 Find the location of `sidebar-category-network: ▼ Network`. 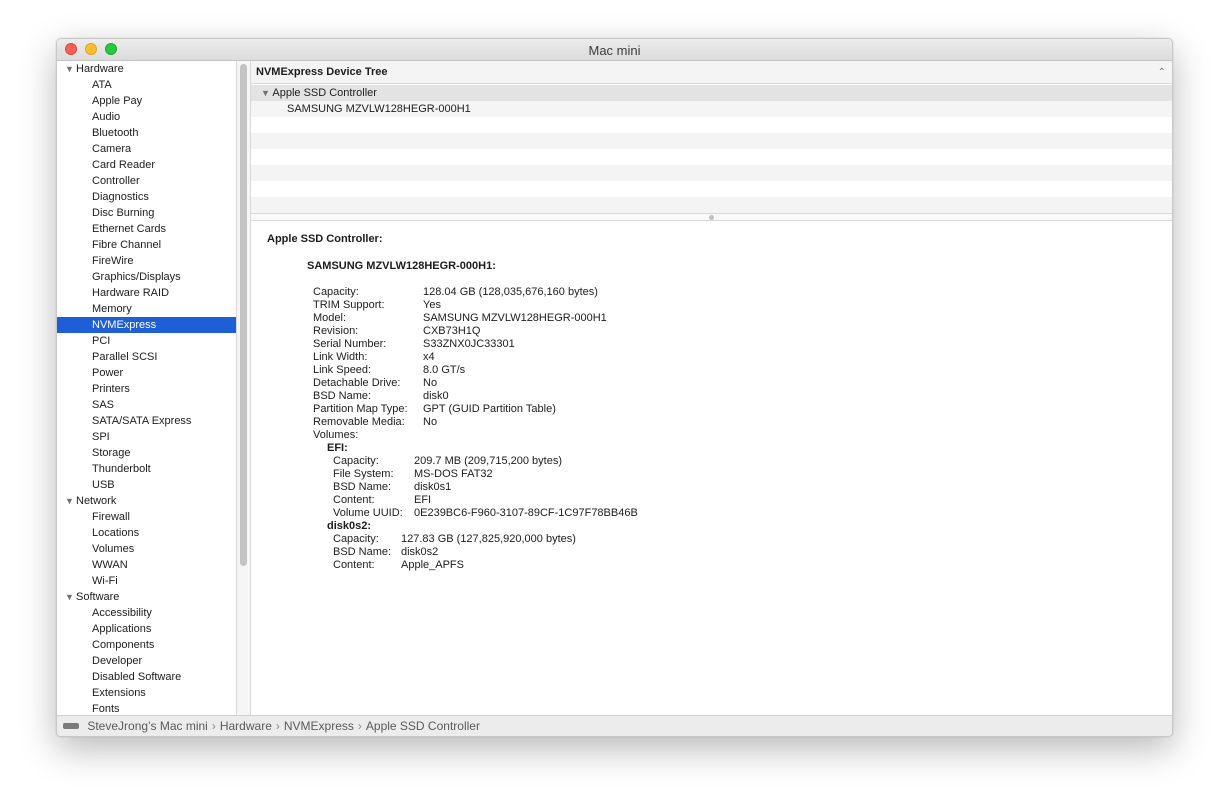

sidebar-category-network: ▼ Network is located at coordinates (90, 501).